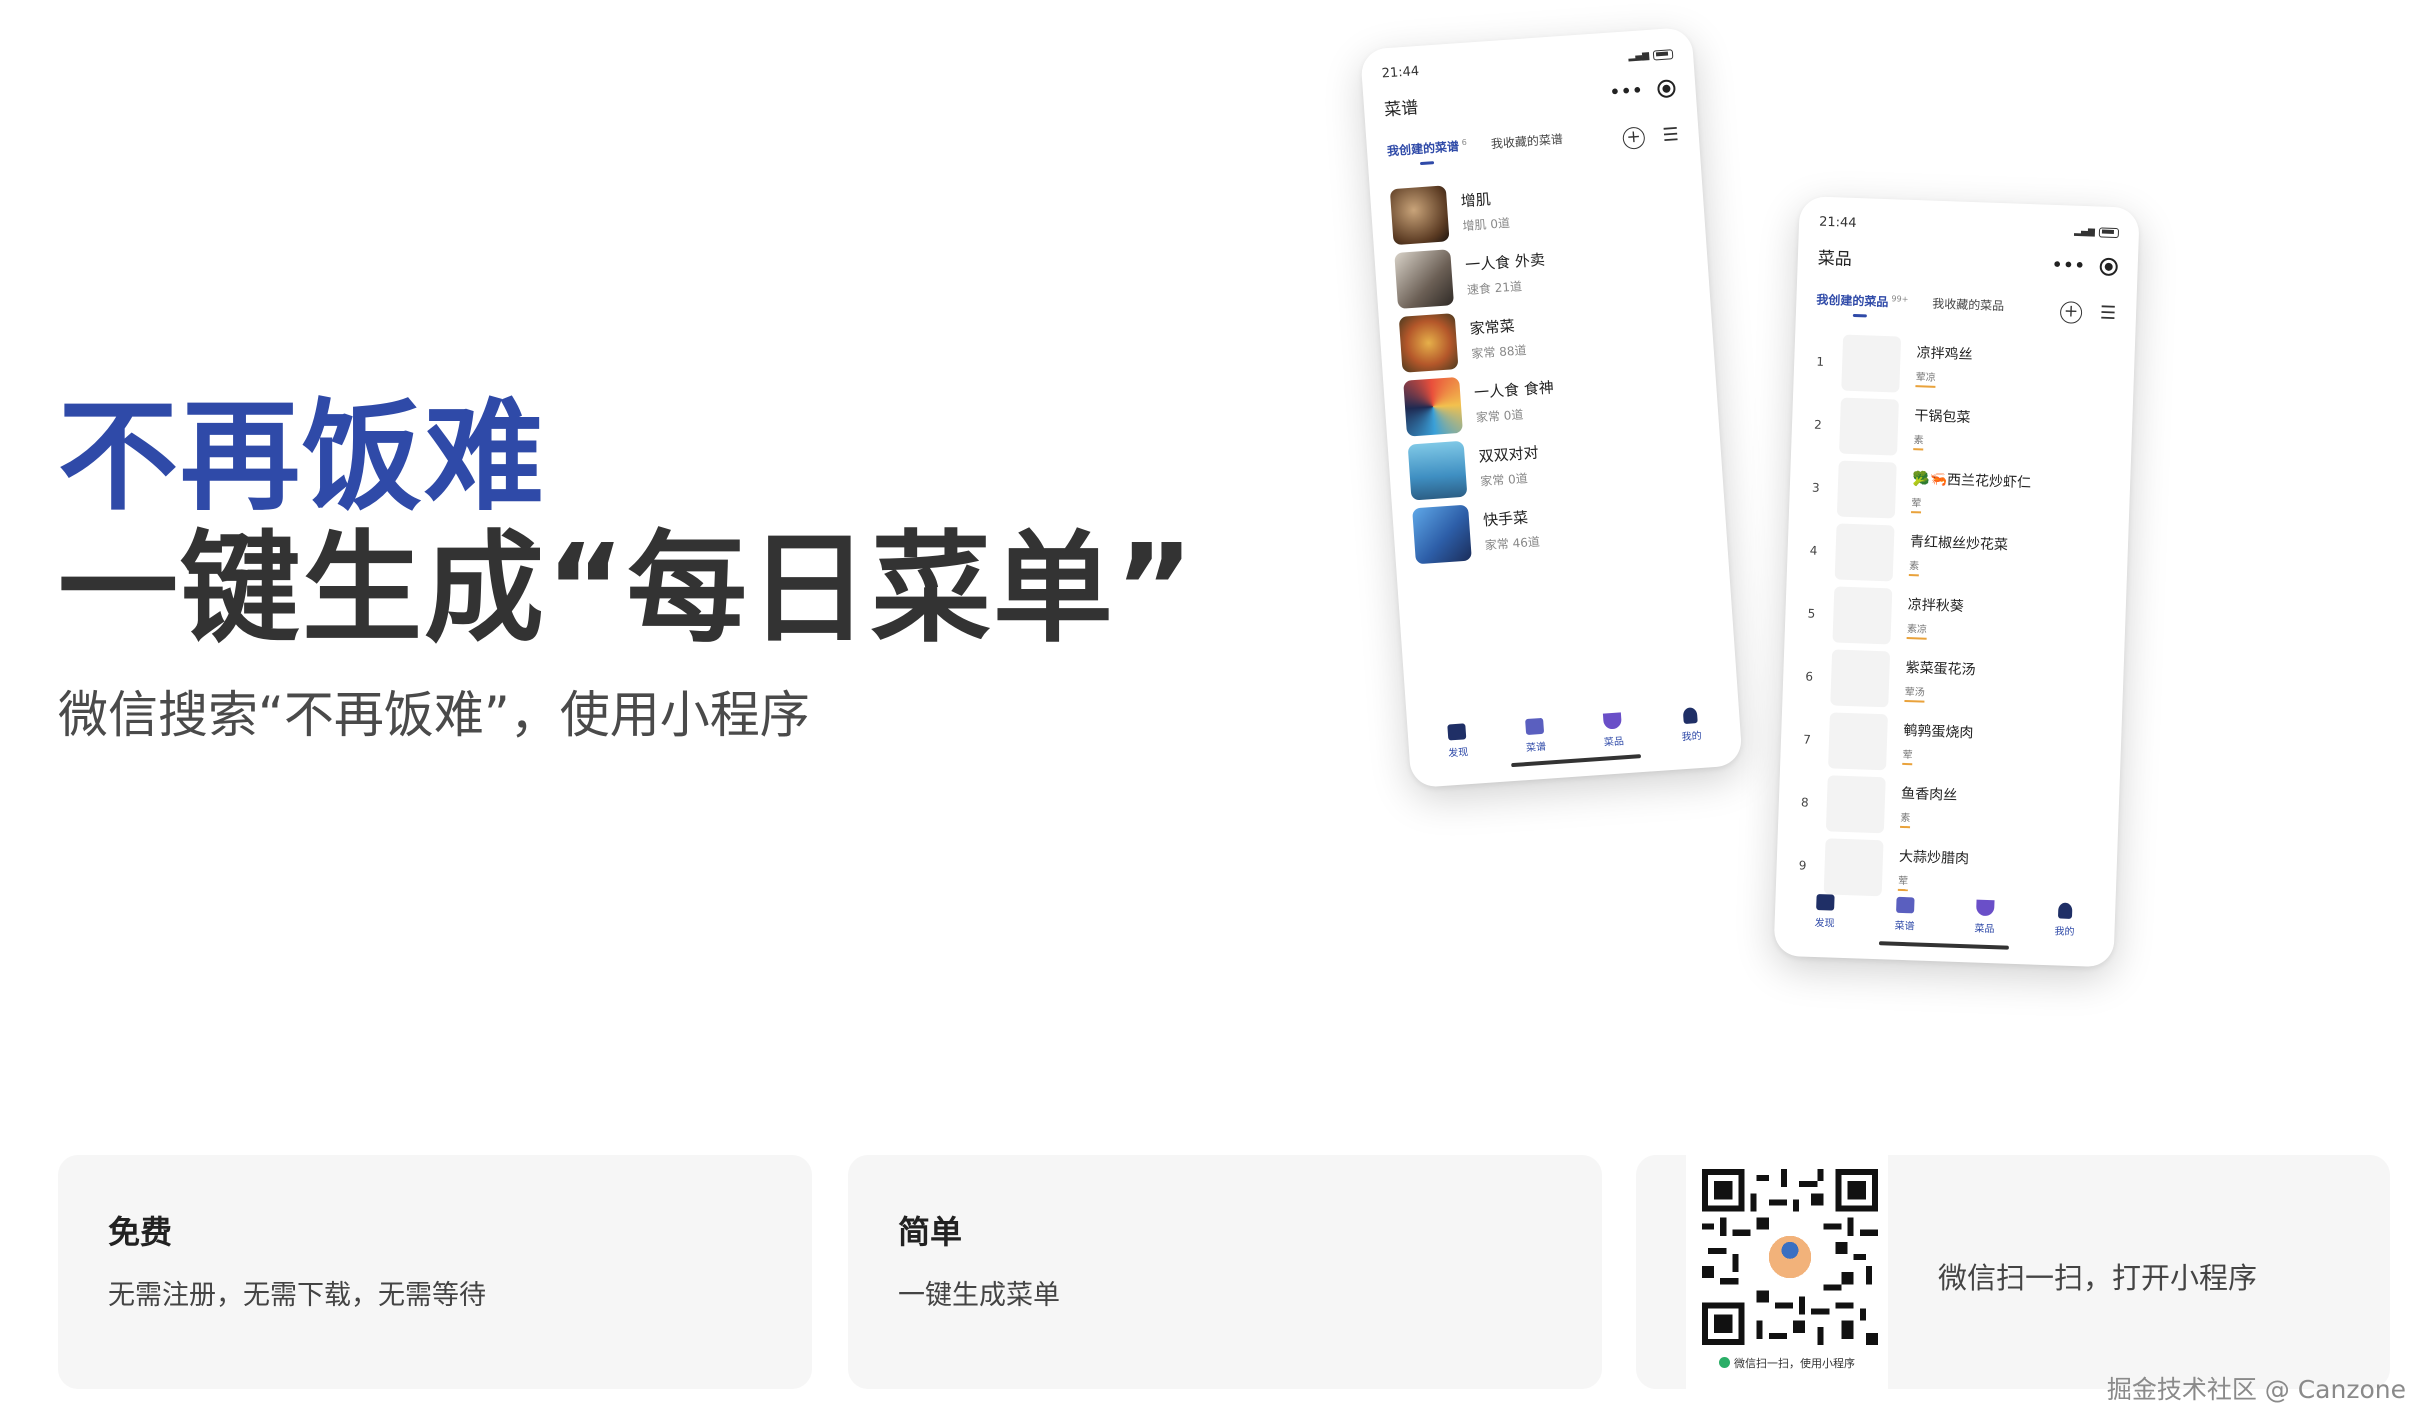  I want to click on dish-tag: 荤凉, so click(1926, 378).